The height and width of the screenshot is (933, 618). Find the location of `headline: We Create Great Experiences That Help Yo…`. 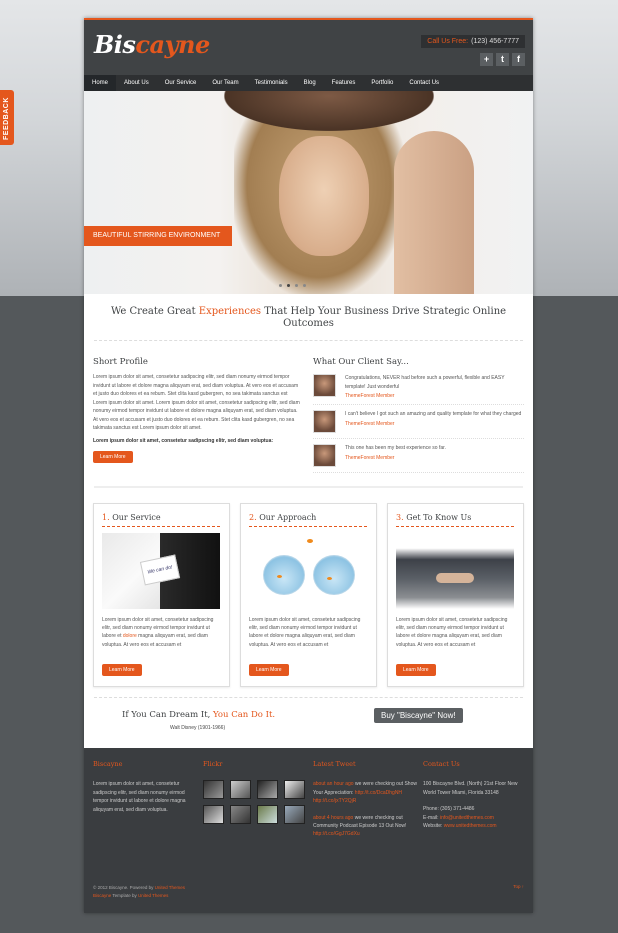

headline: We Create Great Experiences That Help Yo… is located at coordinates (308, 317).